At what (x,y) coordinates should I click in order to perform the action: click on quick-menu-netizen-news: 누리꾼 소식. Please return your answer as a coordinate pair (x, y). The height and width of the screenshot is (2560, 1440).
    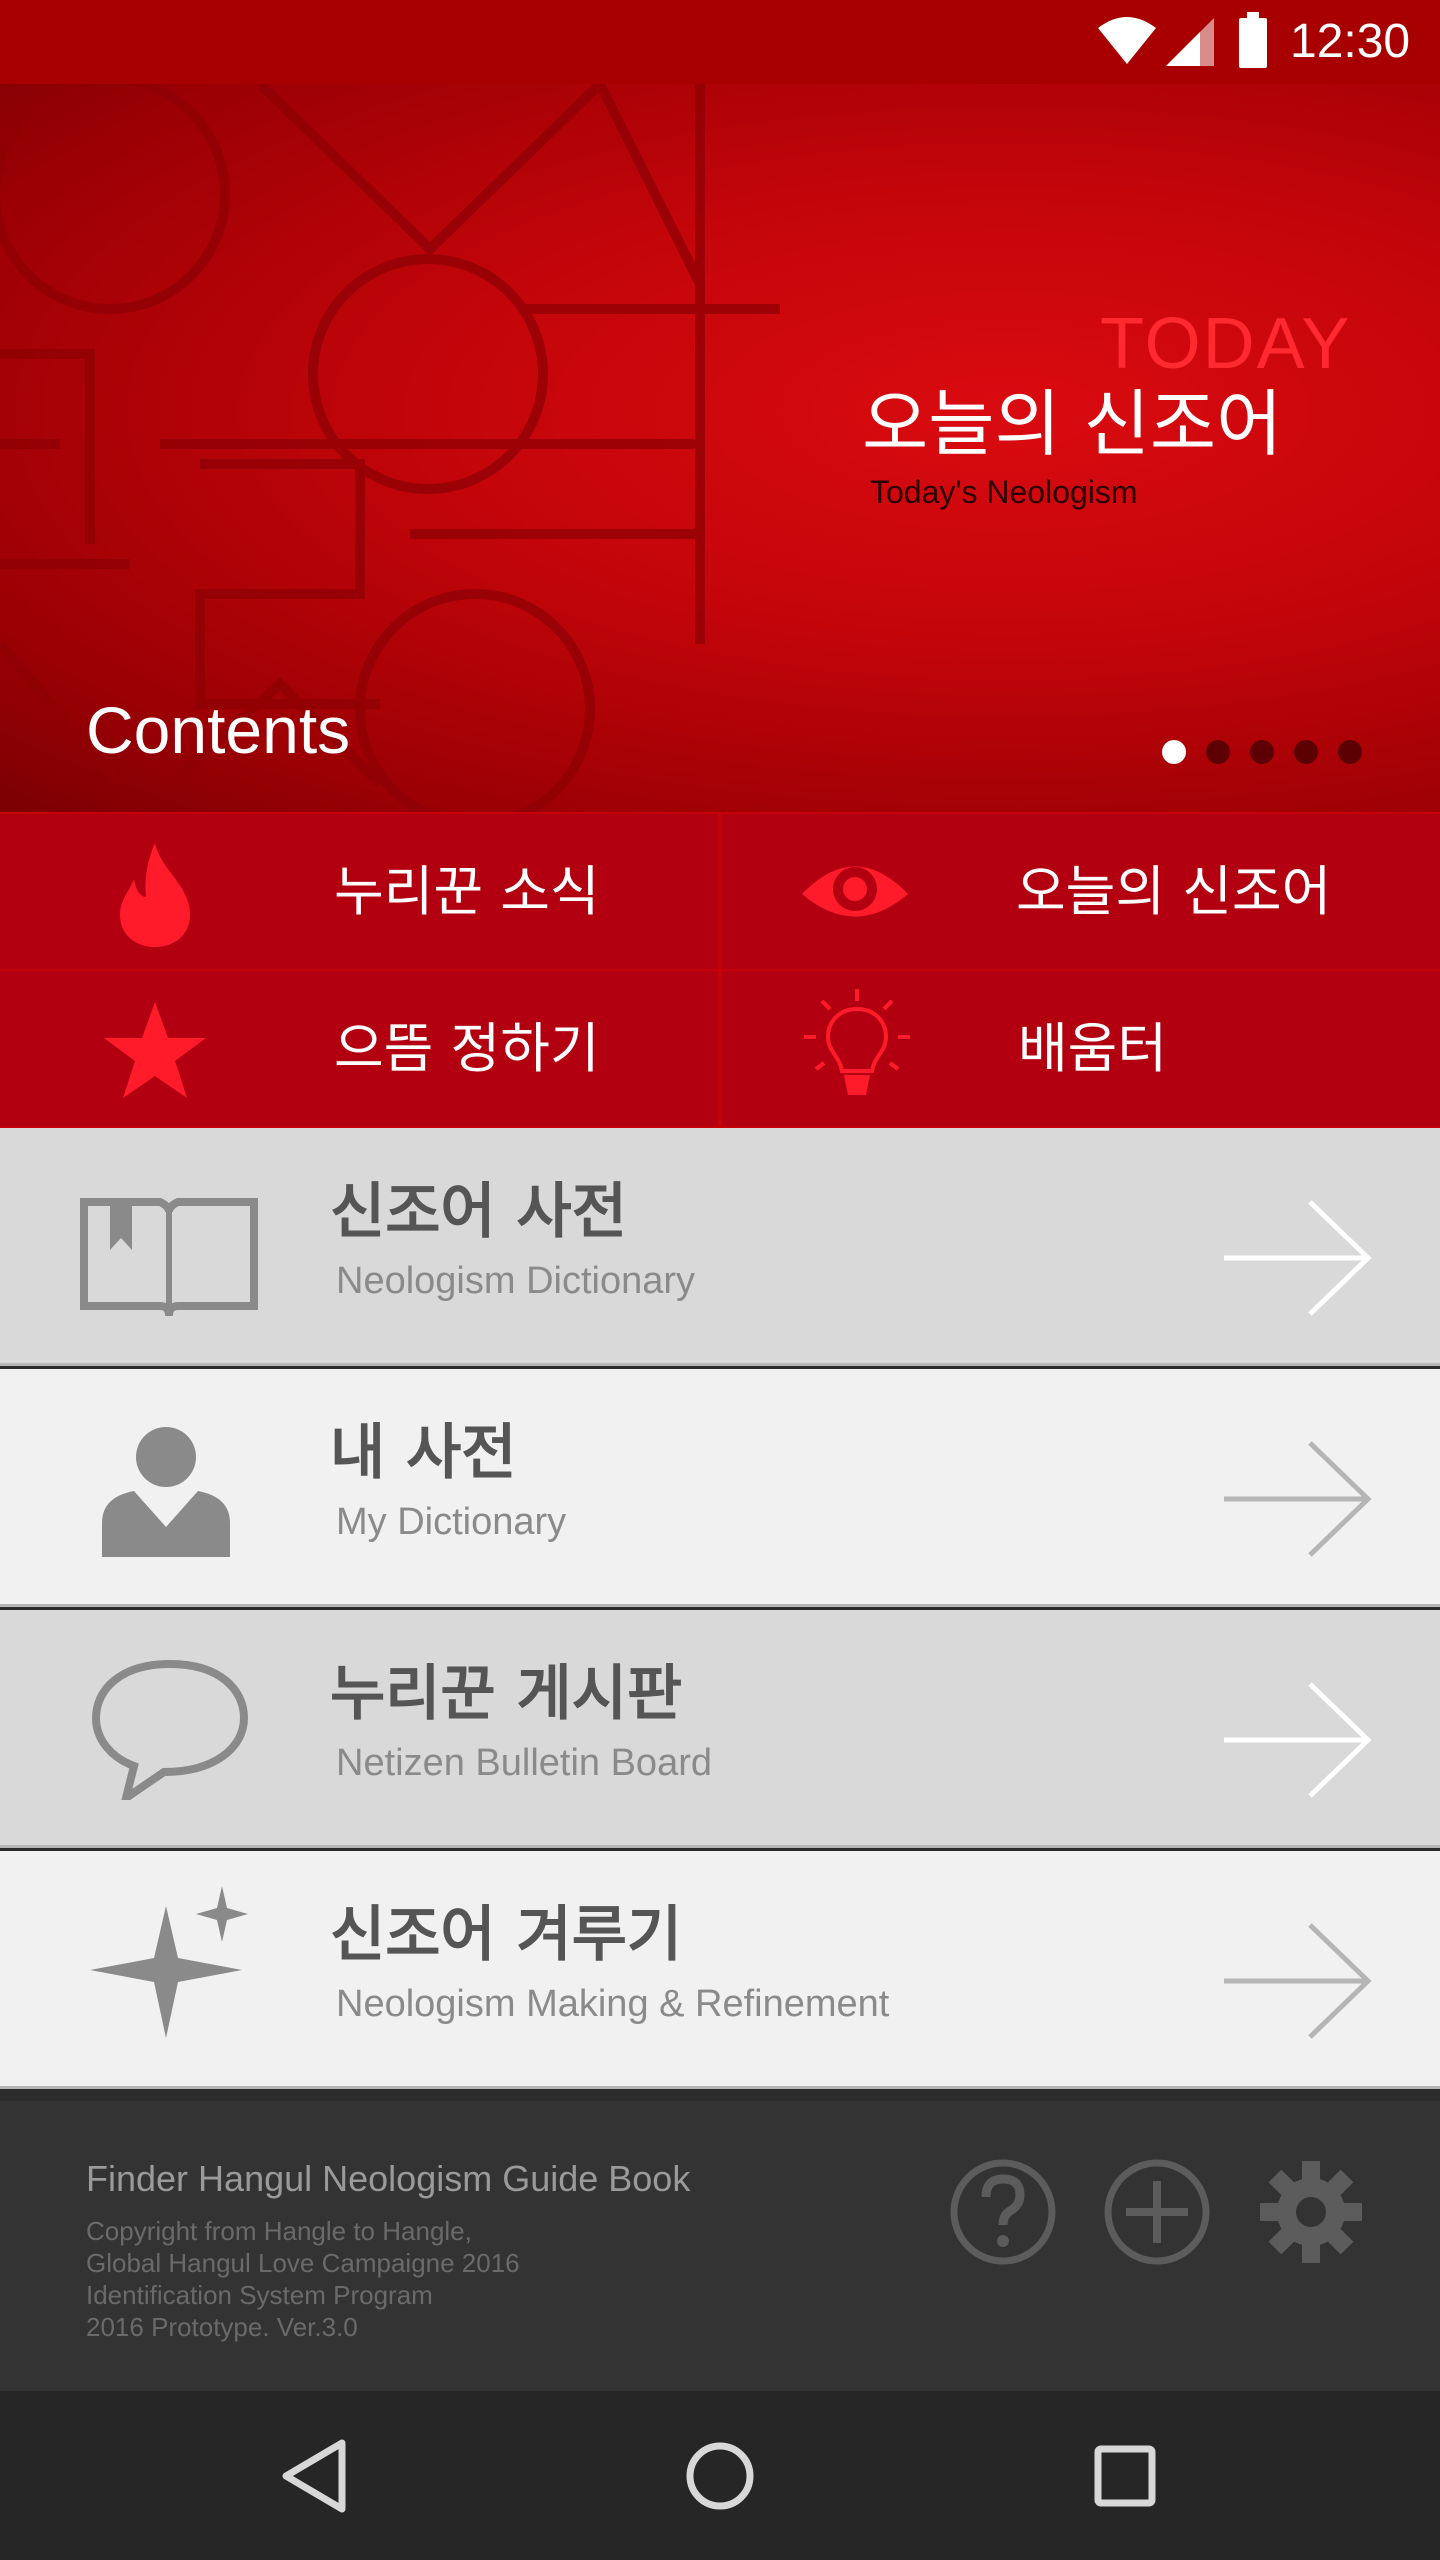
    Looking at the image, I should click on (359, 891).